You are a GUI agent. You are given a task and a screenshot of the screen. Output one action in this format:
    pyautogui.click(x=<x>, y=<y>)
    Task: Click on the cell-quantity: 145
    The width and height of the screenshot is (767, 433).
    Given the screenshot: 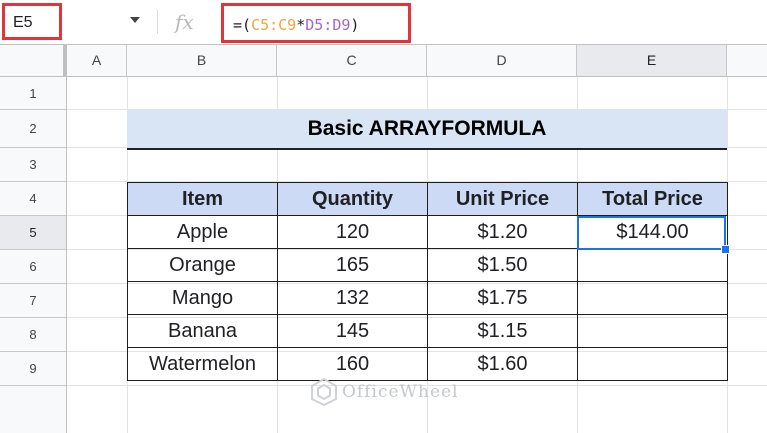 What is the action you would take?
    pyautogui.click(x=352, y=331)
    